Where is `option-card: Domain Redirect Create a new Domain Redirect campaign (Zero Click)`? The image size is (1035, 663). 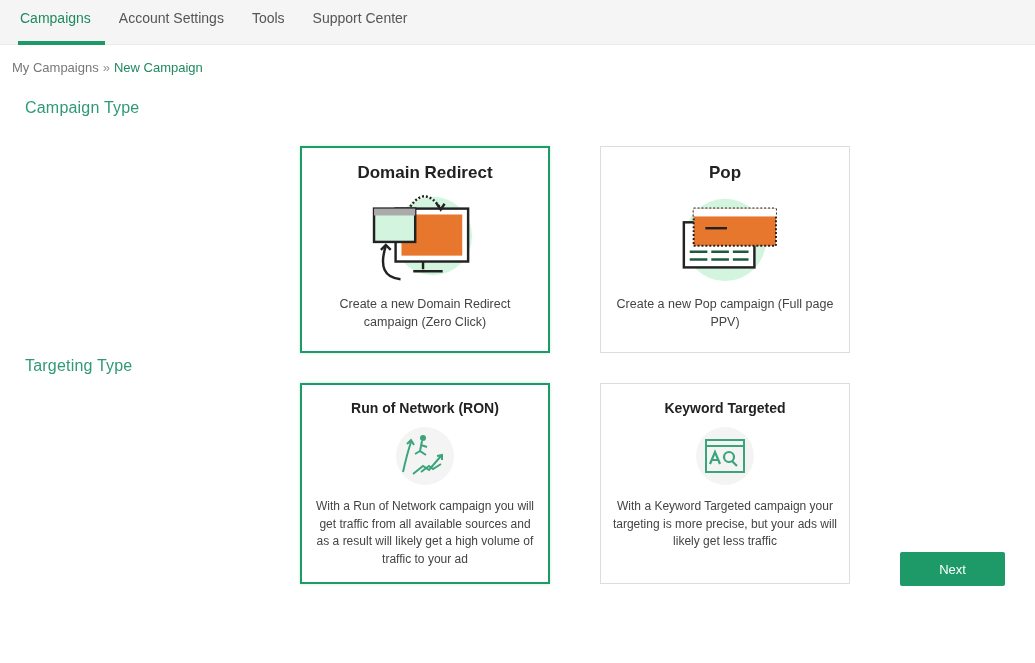 option-card: Domain Redirect Create a new Domain Redirect campaign (Zero Click) is located at coordinates (425, 249).